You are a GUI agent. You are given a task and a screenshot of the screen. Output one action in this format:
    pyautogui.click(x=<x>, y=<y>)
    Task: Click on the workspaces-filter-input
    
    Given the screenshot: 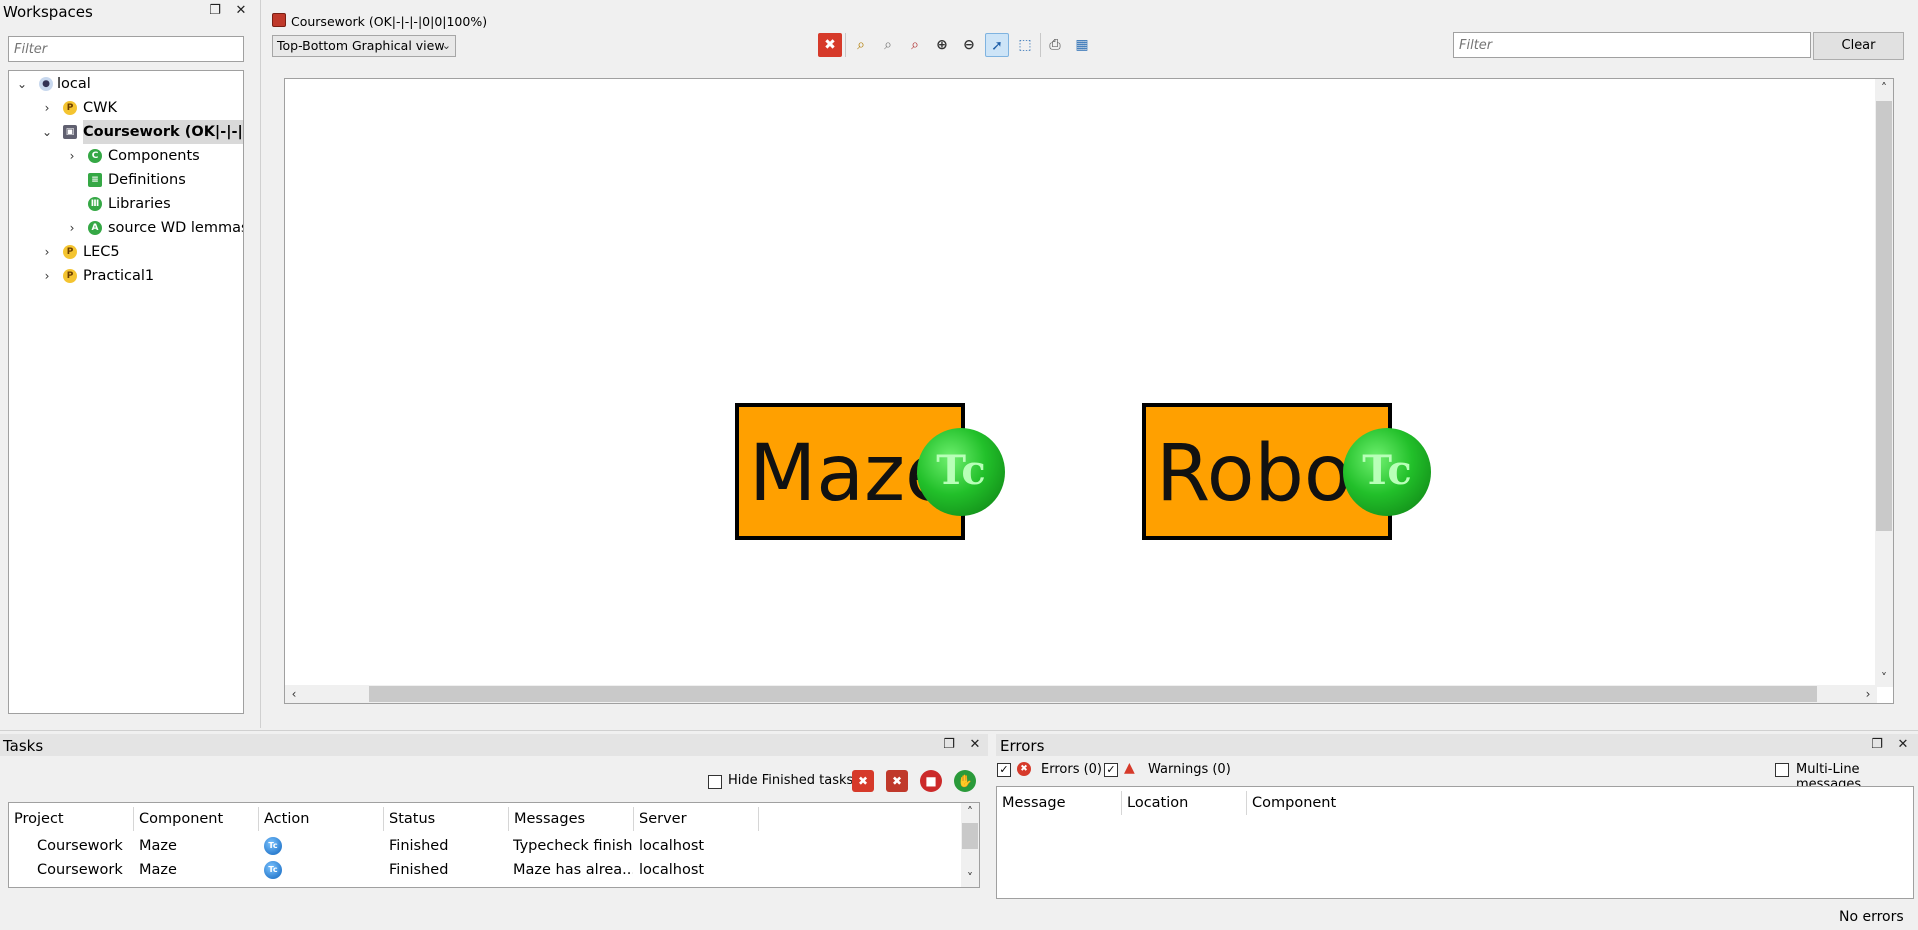 What is the action you would take?
    pyautogui.click(x=126, y=49)
    